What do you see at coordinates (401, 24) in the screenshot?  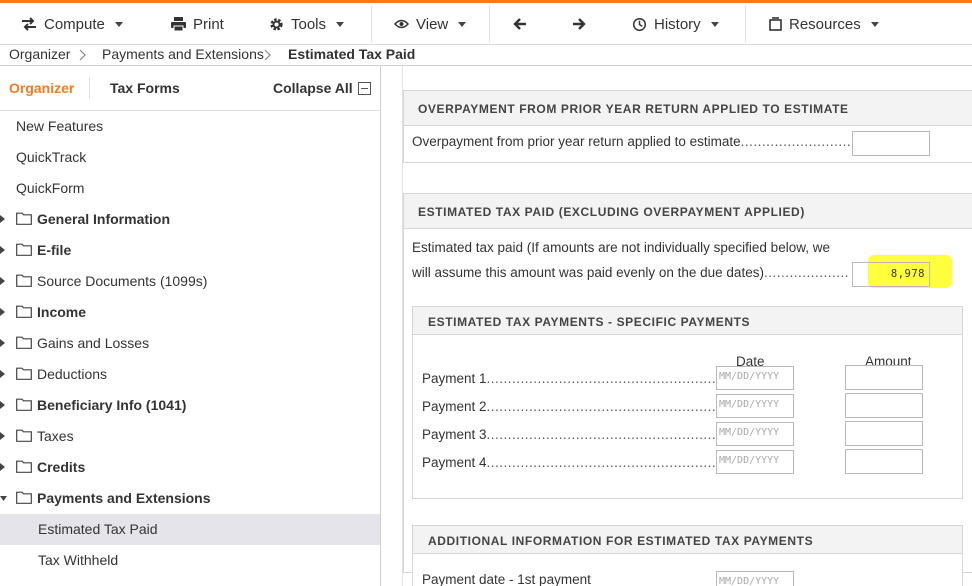 I see `eye-icon` at bounding box center [401, 24].